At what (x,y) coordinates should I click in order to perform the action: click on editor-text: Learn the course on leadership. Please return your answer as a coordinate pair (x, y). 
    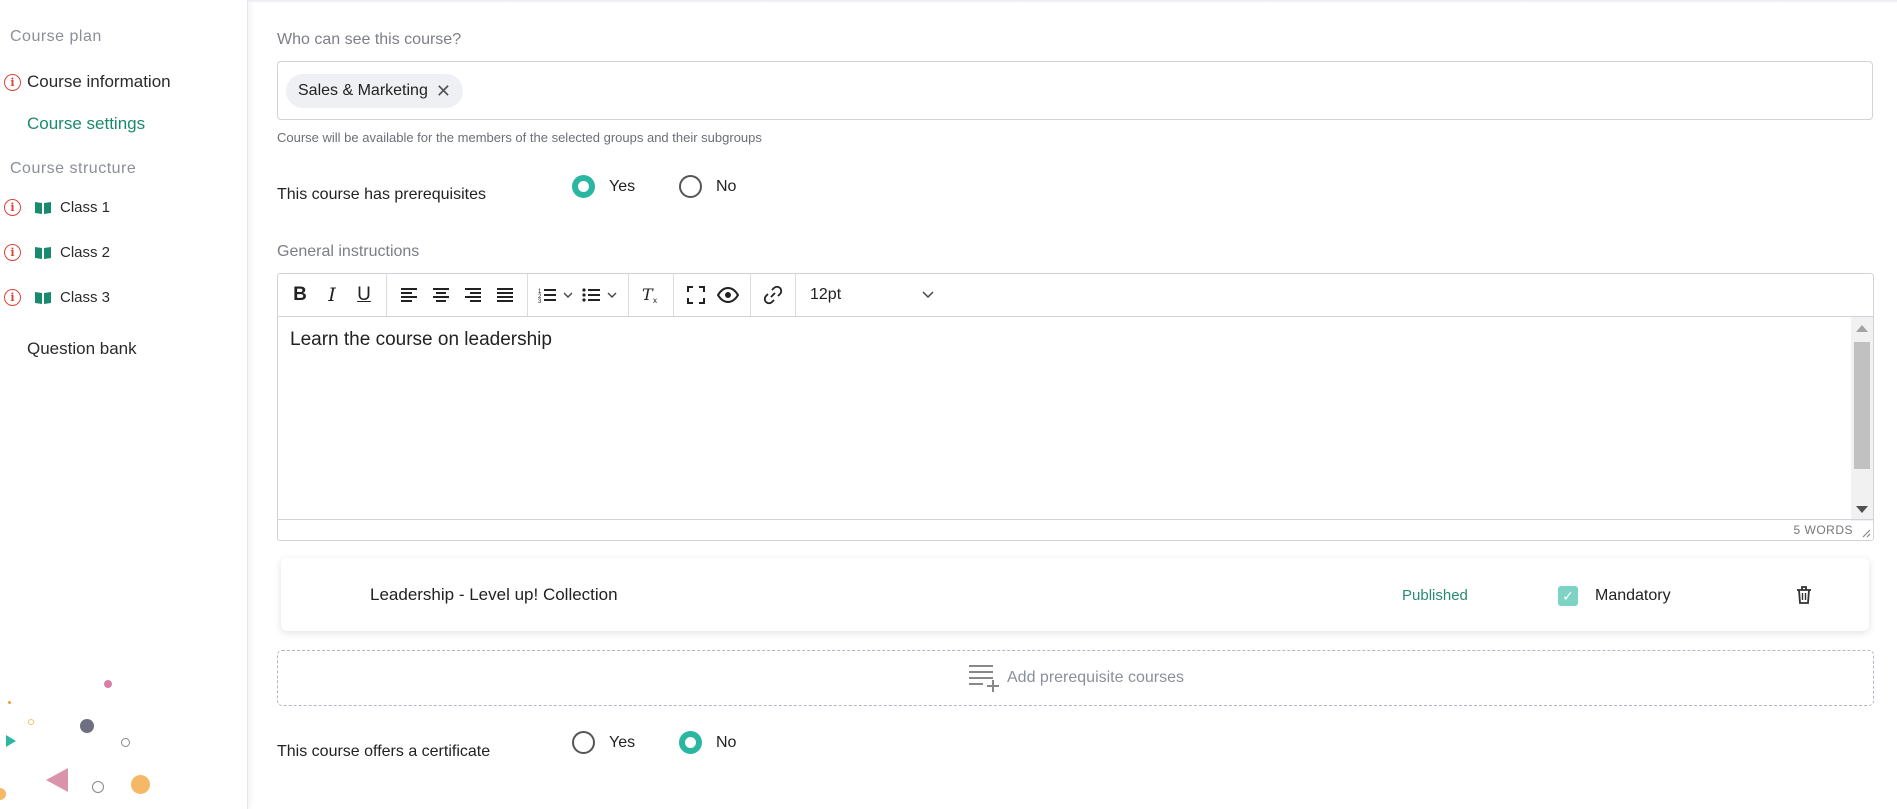
    Looking at the image, I should click on (421, 339).